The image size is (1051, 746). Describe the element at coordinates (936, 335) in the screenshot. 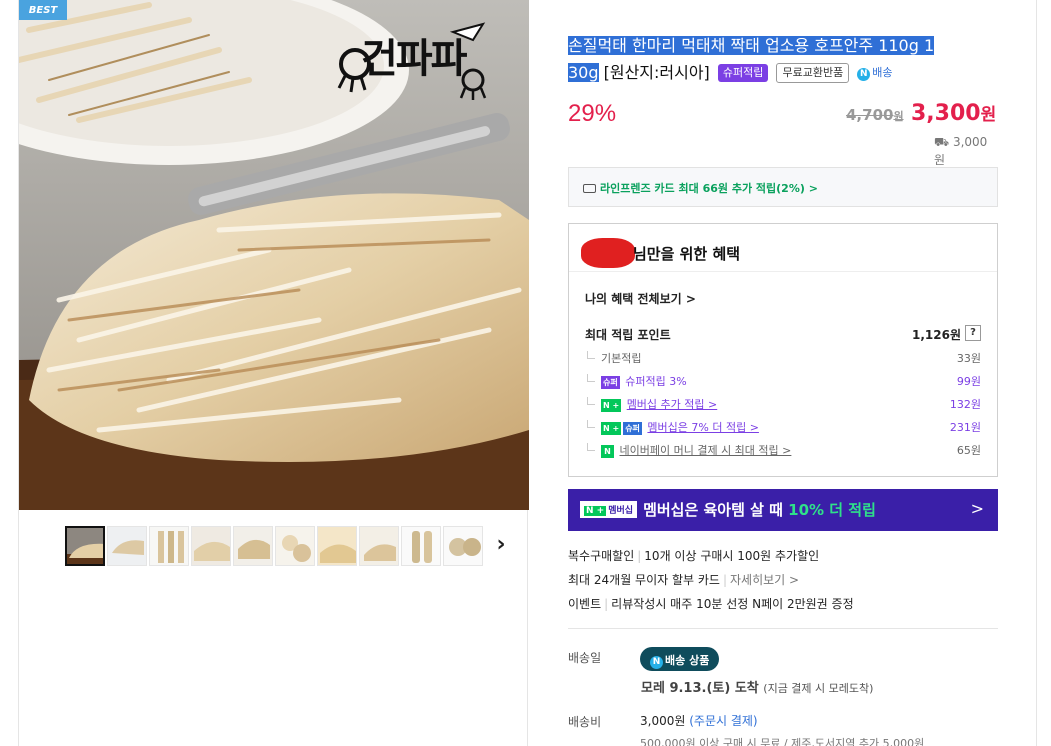

I see `max-points-value: 1,126원` at that location.